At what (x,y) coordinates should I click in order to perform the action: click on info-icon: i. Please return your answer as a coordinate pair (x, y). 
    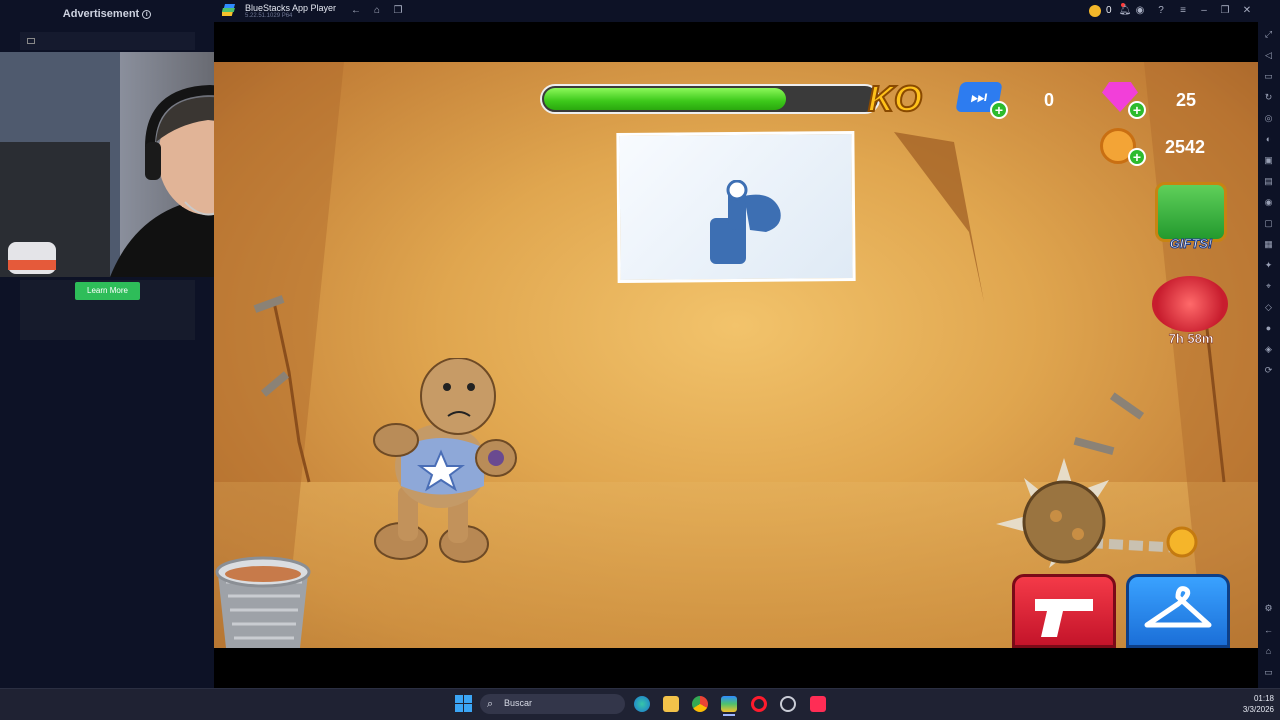
    Looking at the image, I should click on (147, 14).